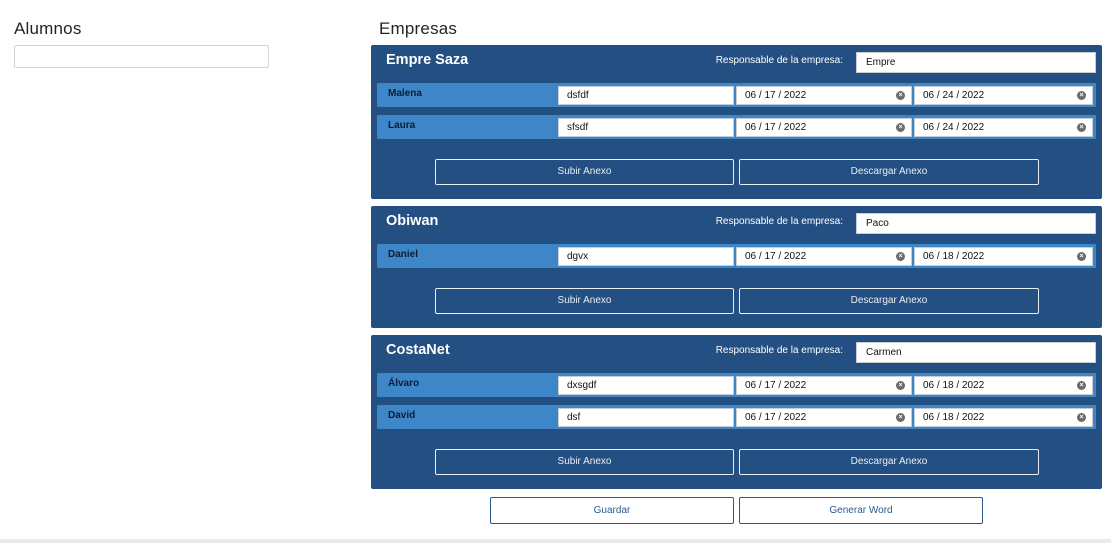 The width and height of the screenshot is (1111, 543). I want to click on company-name: CostaNet, so click(418, 350).